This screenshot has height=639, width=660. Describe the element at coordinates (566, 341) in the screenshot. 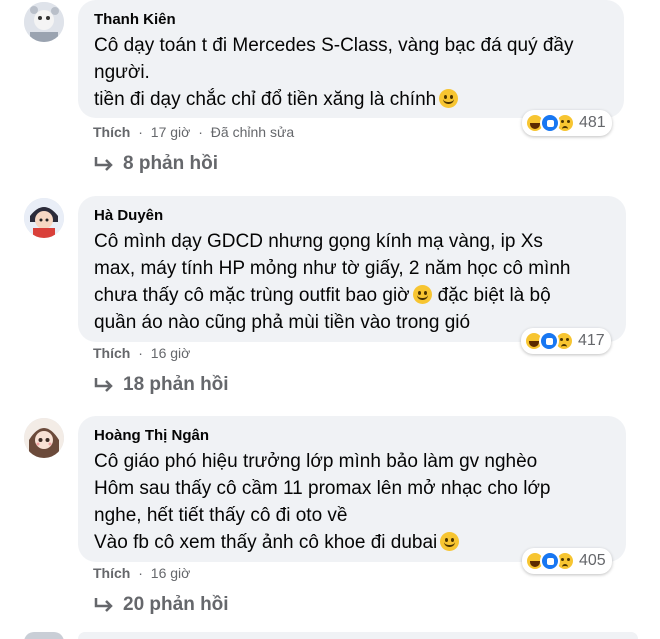

I see `reaction-summary: 417` at that location.